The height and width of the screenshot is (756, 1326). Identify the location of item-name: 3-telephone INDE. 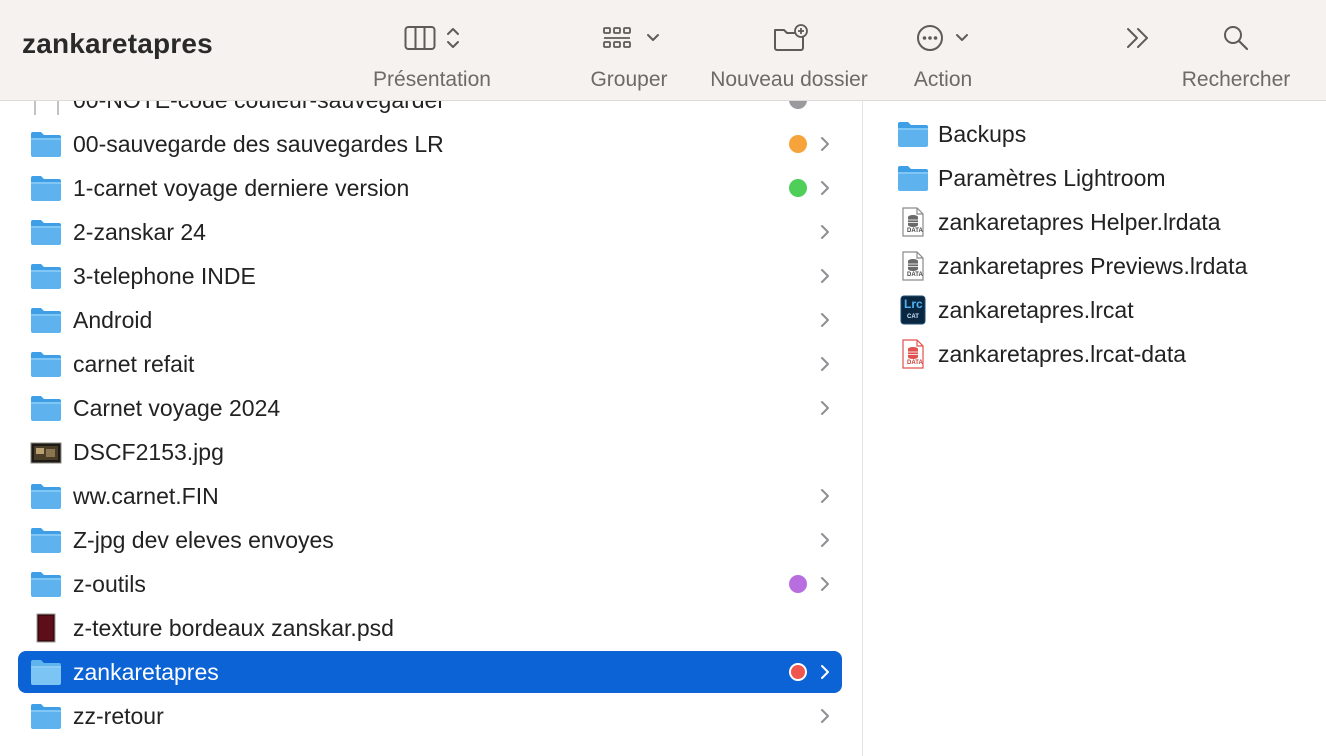
(164, 276).